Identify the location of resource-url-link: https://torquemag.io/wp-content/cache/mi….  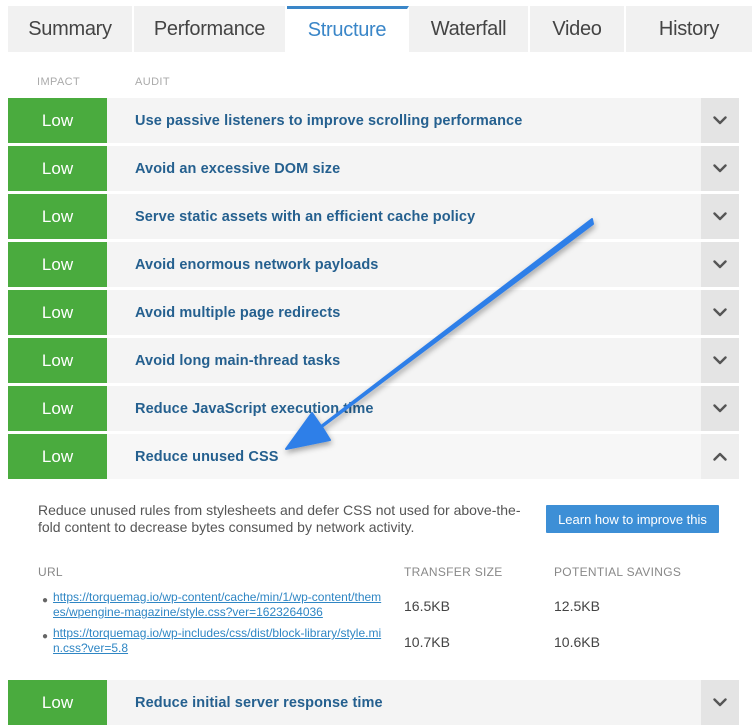
(218, 605).